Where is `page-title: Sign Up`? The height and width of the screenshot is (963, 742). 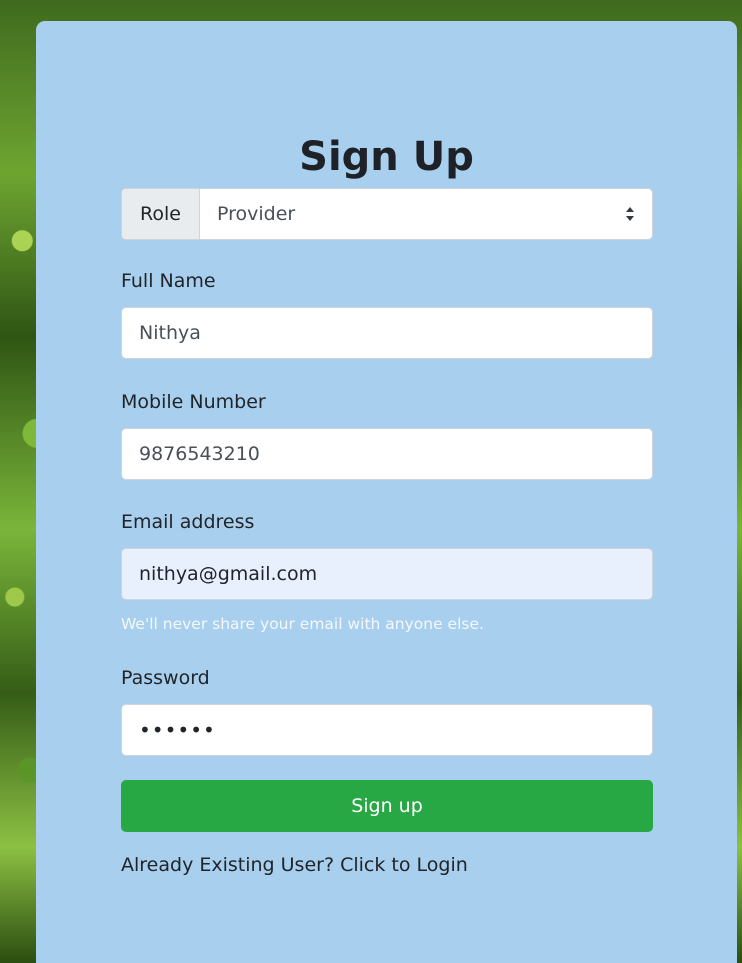
page-title: Sign Up is located at coordinates (386, 157).